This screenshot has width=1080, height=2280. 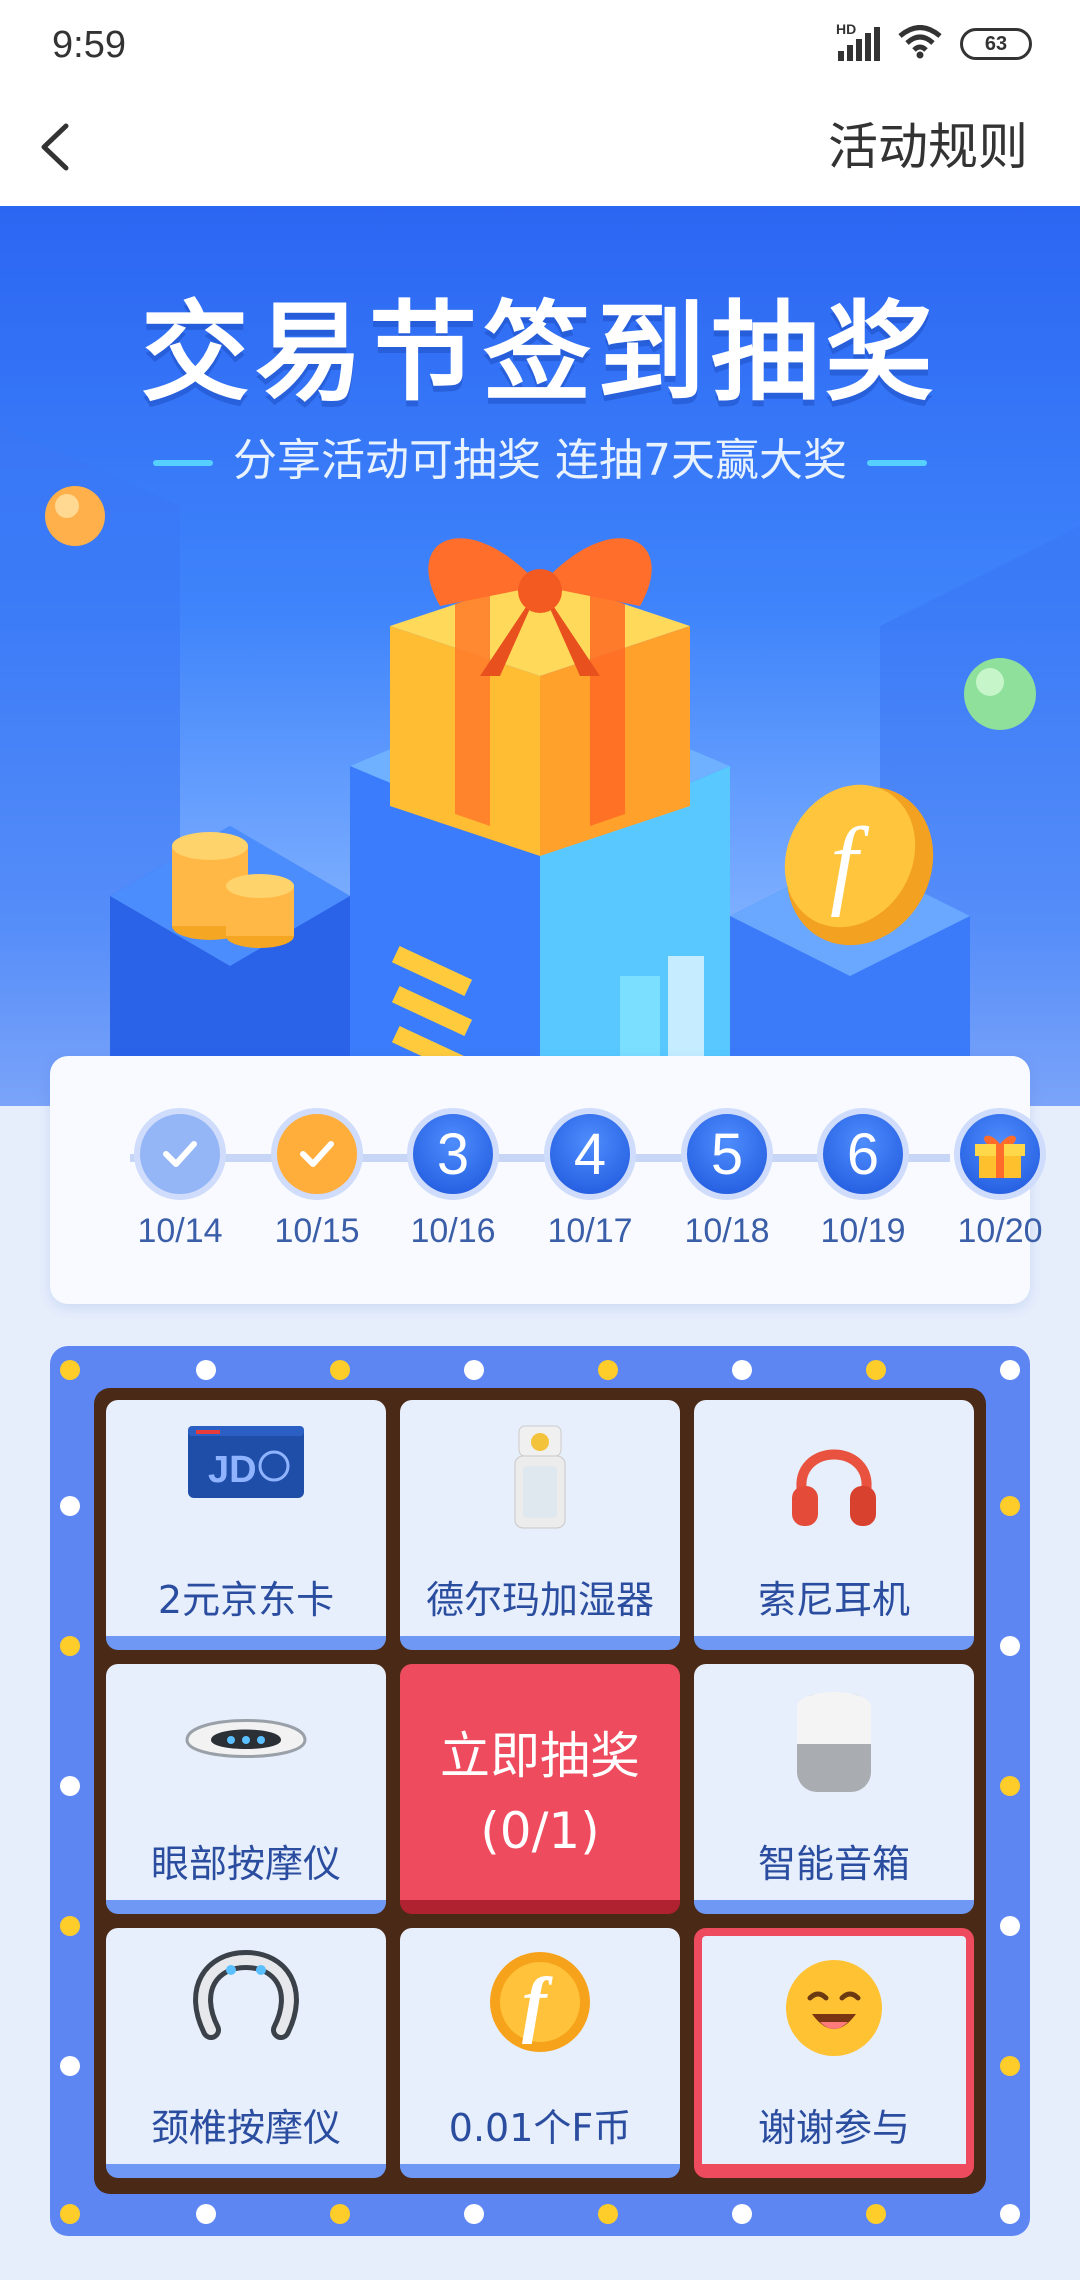 What do you see at coordinates (317, 1231) in the screenshot?
I see `checkin-date: 10/15` at bounding box center [317, 1231].